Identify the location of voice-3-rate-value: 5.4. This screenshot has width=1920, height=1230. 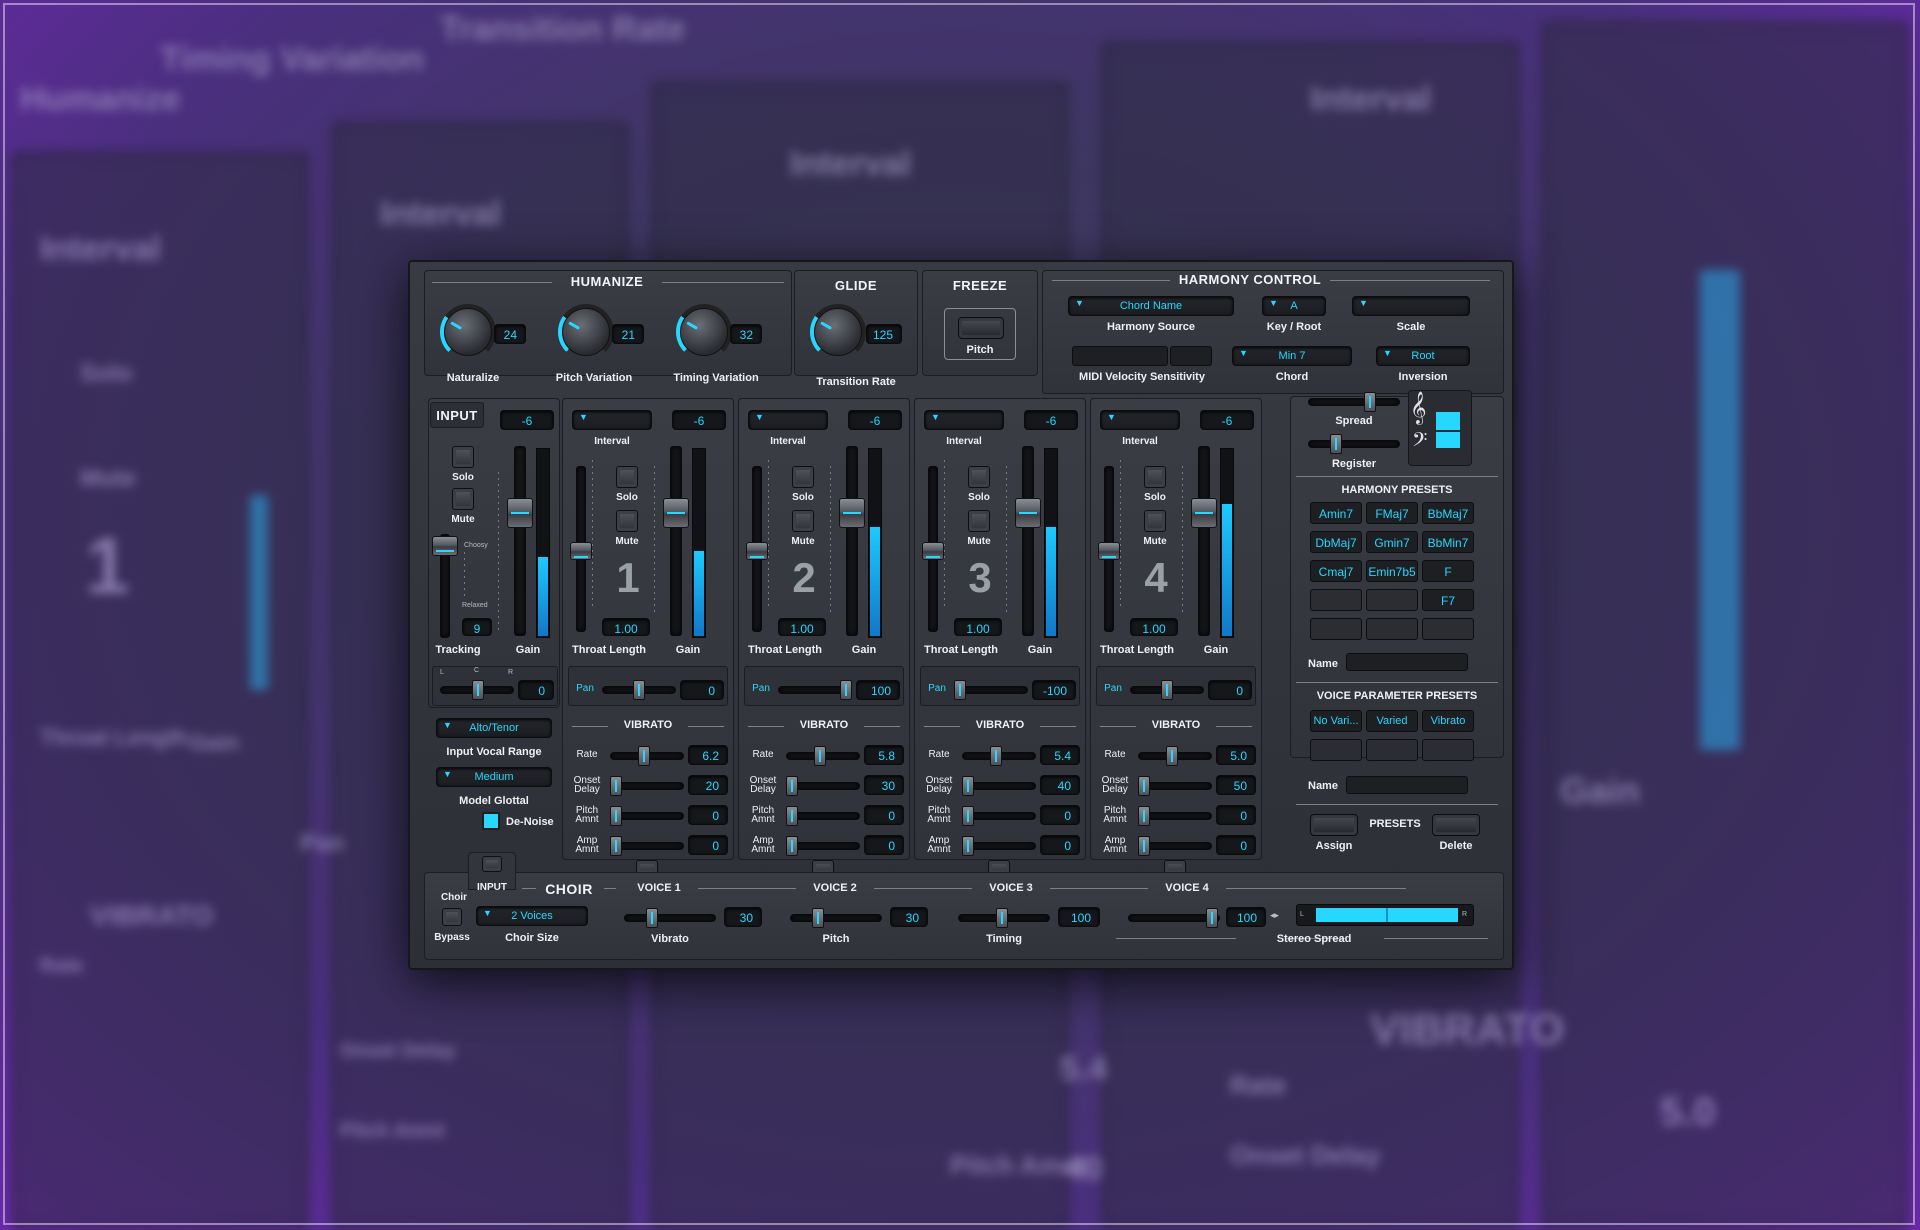
(1060, 755).